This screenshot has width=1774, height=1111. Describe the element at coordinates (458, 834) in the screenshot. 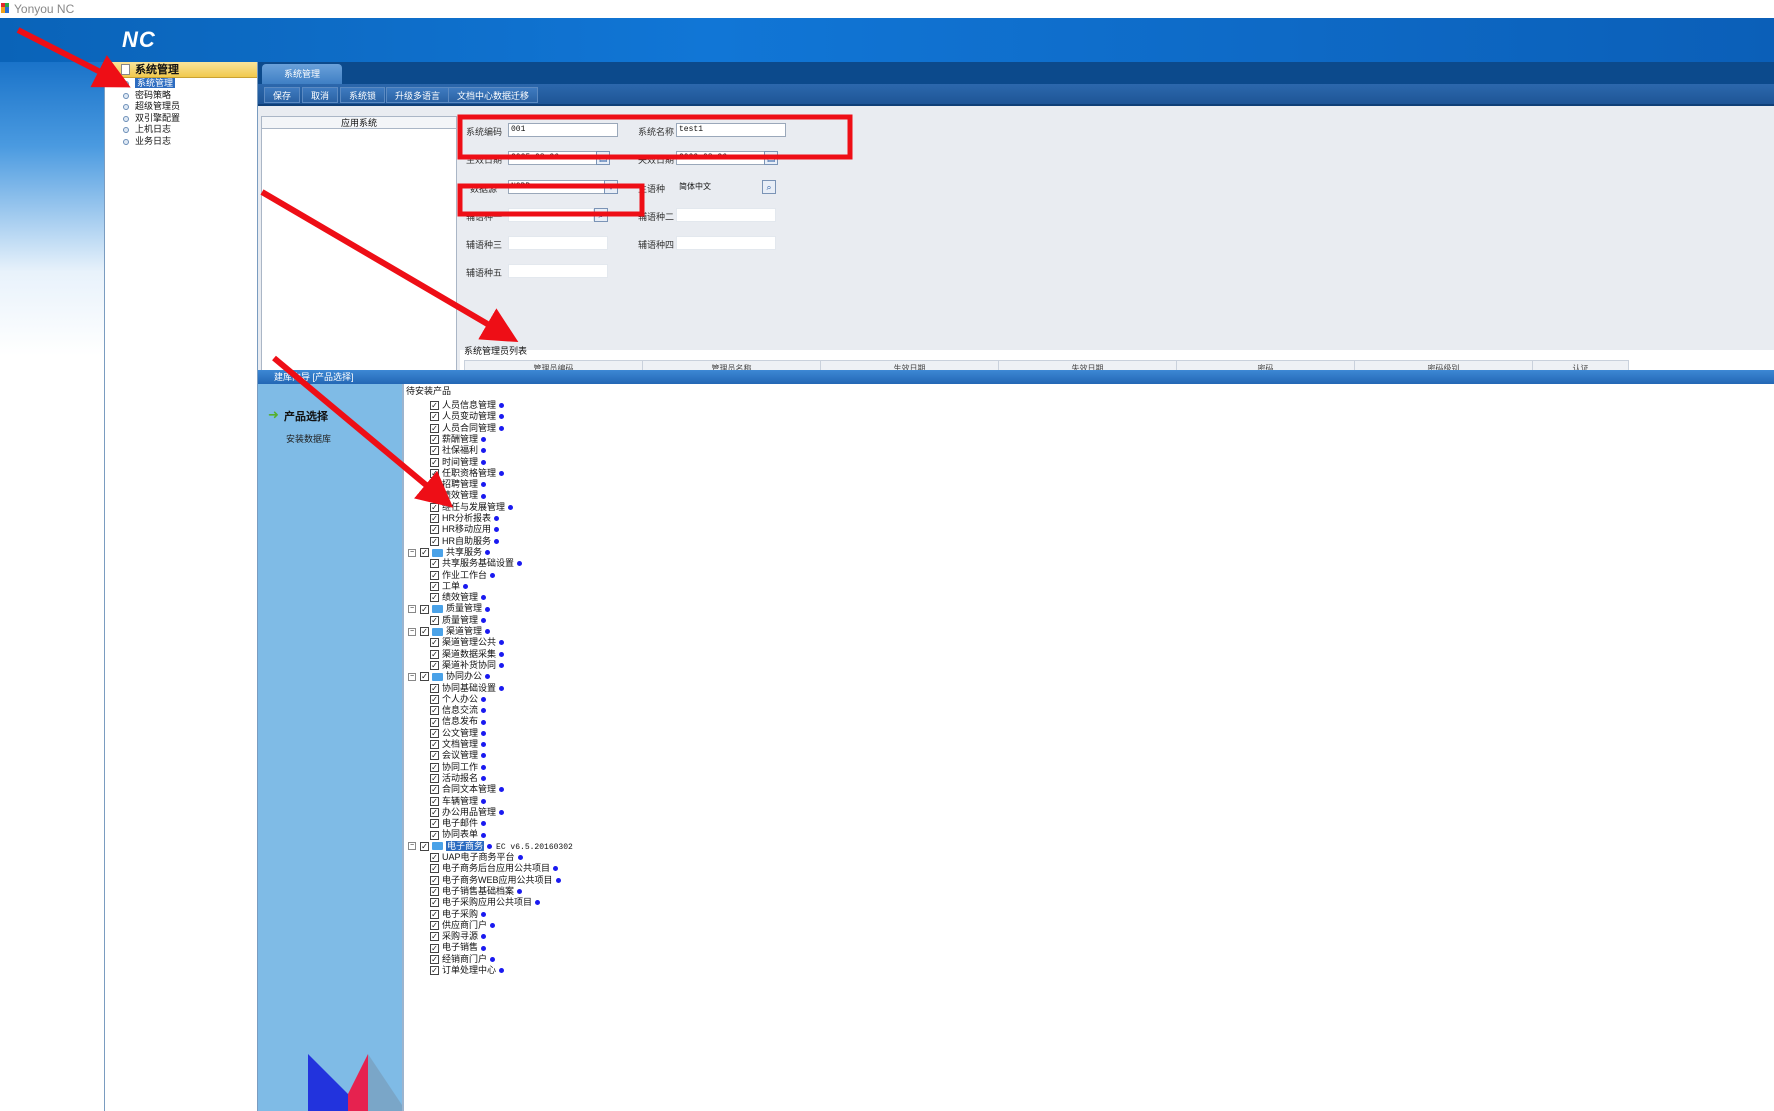

I see `tree-leaf-node: ✓ 协同表单` at that location.